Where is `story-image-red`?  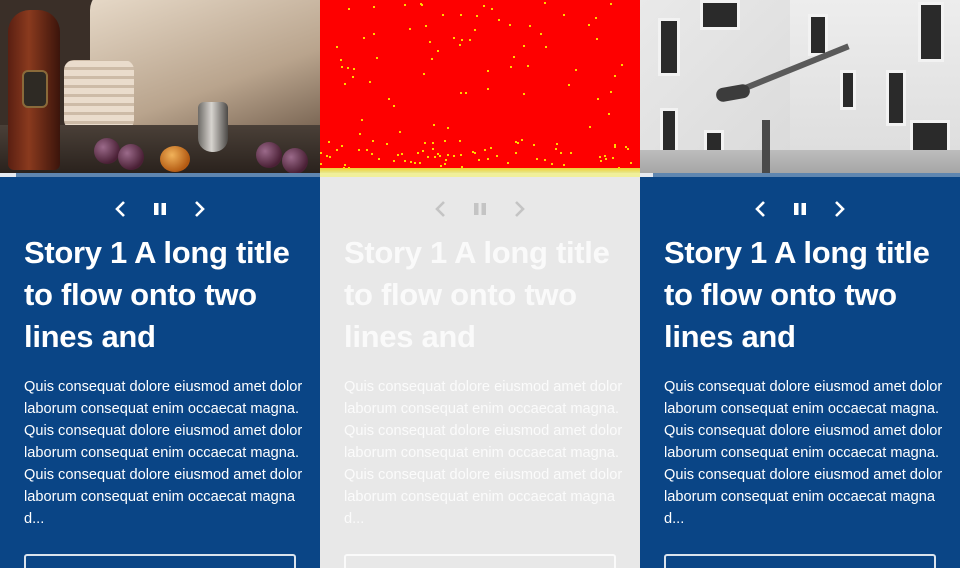 story-image-red is located at coordinates (480, 86).